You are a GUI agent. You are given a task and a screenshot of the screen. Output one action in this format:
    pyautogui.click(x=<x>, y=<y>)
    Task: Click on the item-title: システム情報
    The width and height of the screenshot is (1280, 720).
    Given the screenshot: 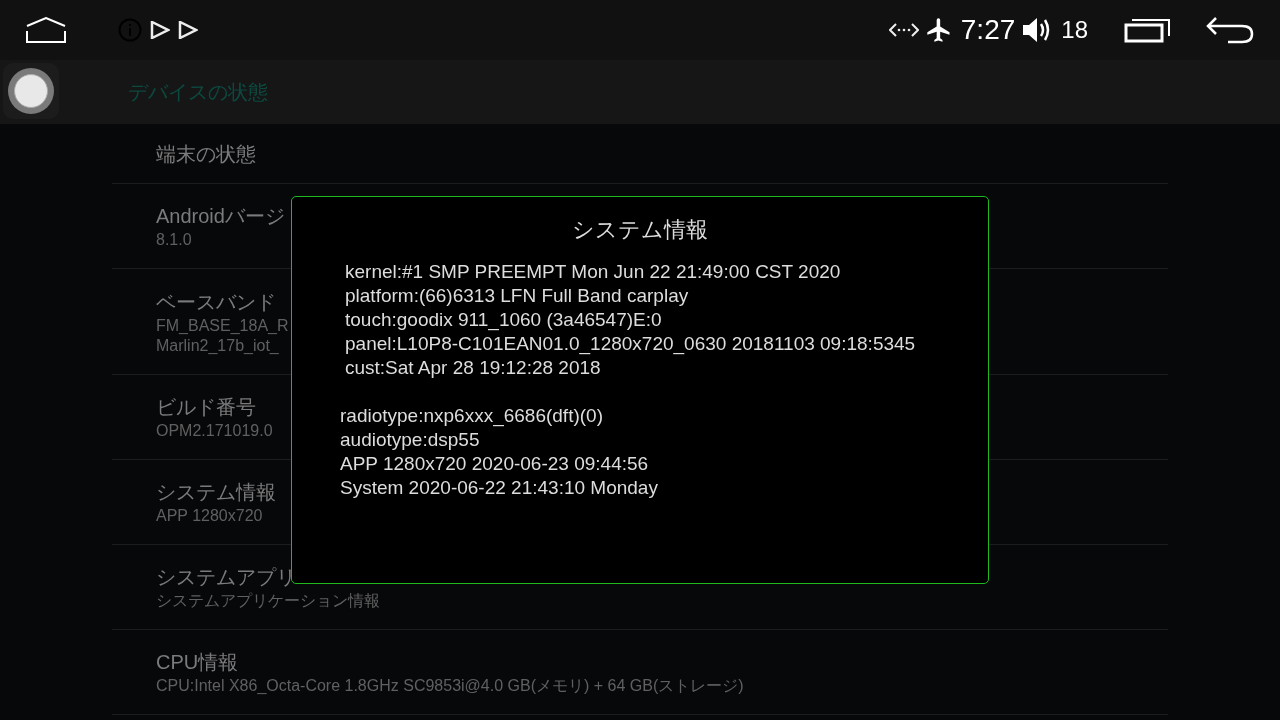 What is the action you would take?
    pyautogui.click(x=216, y=492)
    